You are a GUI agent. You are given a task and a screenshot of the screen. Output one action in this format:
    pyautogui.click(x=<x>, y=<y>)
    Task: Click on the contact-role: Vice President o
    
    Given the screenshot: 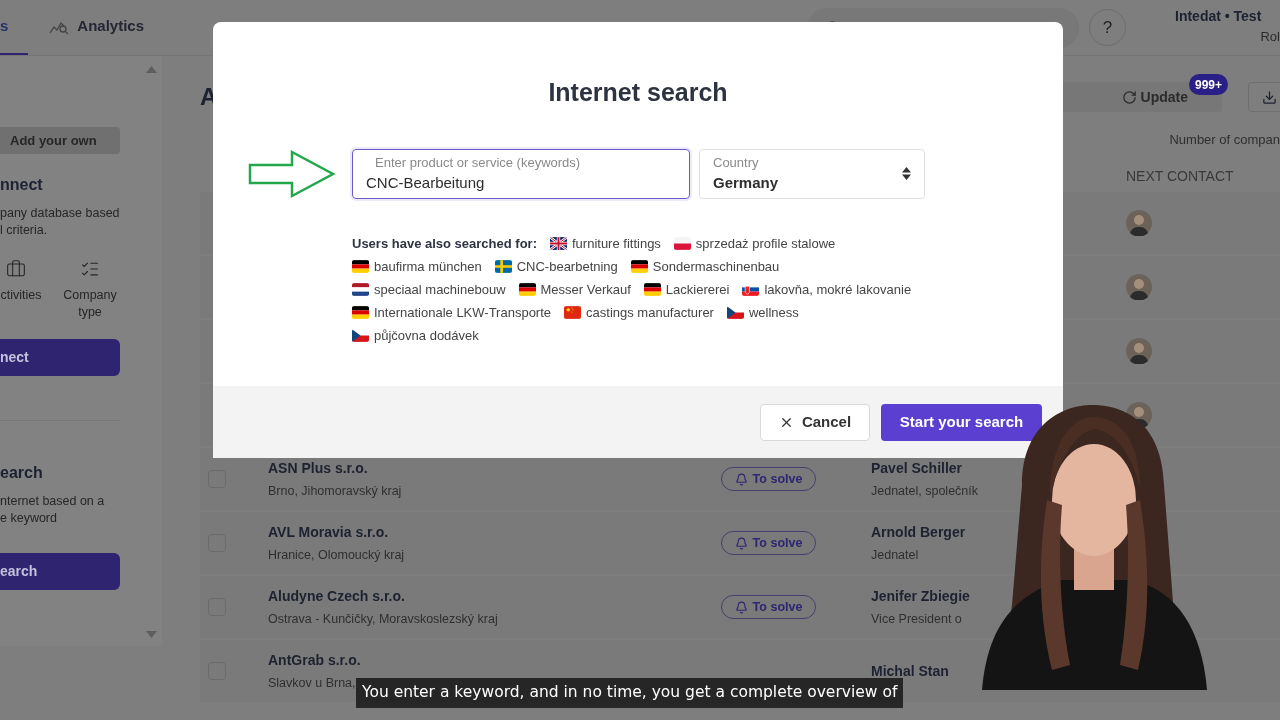 What is the action you would take?
    pyautogui.click(x=916, y=619)
    